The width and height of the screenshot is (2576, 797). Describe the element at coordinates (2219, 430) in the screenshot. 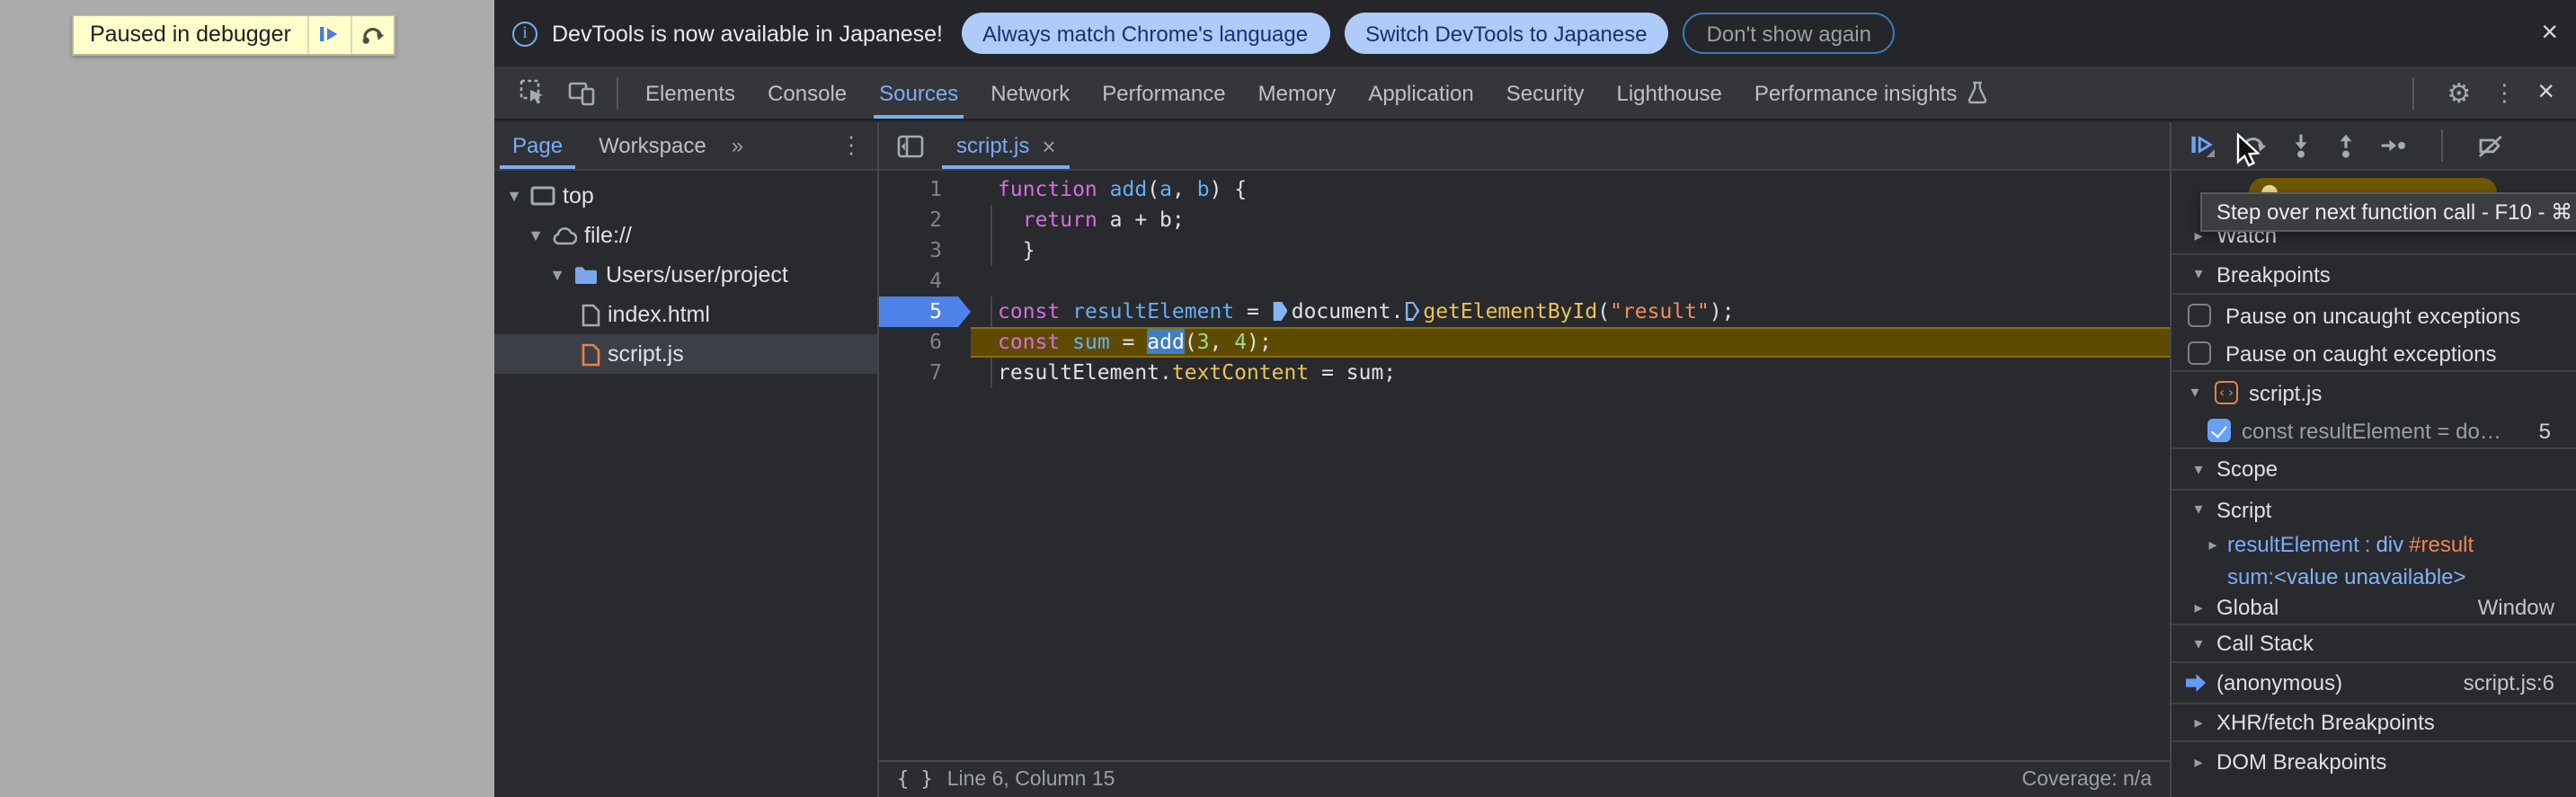

I see `breakpoint-enabled-checkbox` at that location.